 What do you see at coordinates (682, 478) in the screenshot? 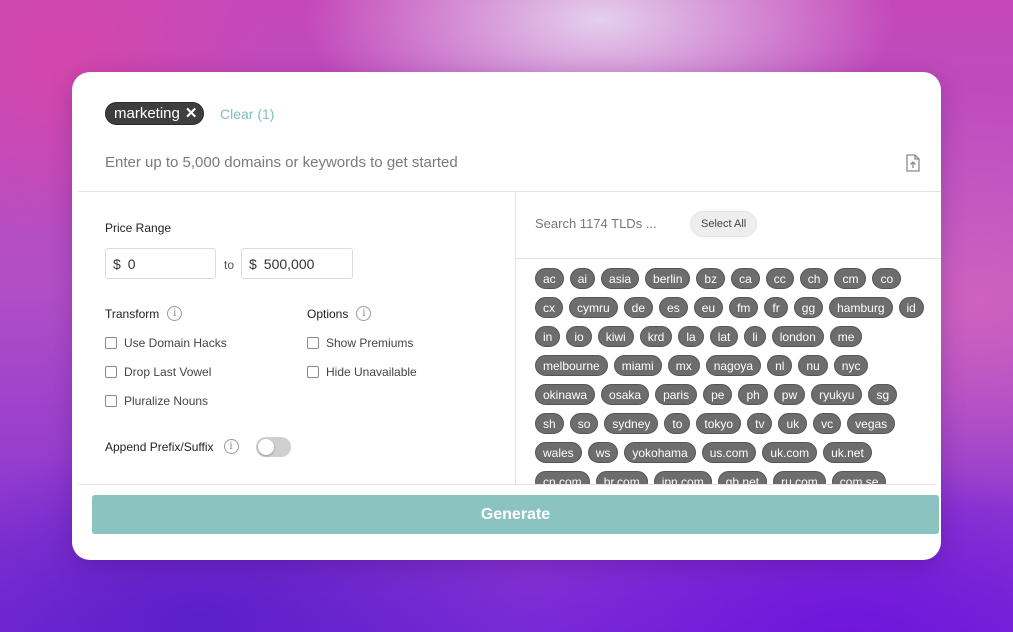
I see `tld-chip: jpn.com` at bounding box center [682, 478].